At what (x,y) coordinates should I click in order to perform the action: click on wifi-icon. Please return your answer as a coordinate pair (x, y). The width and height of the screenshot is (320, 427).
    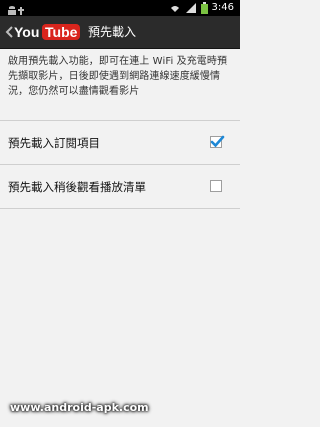
    Looking at the image, I should click on (174, 9).